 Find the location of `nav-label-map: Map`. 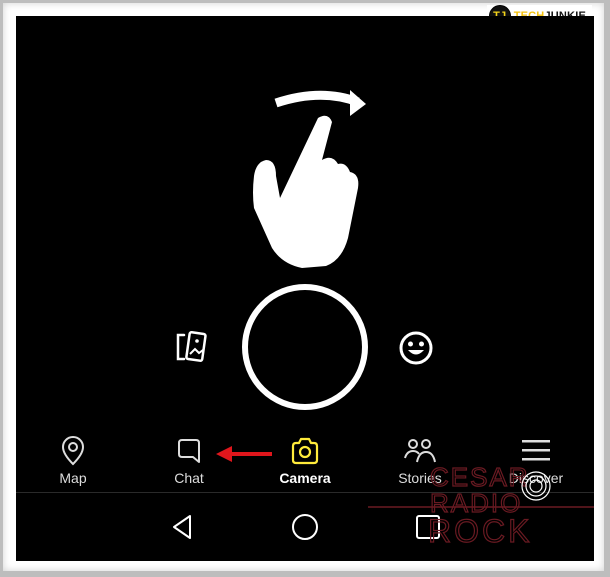

nav-label-map: Map is located at coordinates (73, 478).